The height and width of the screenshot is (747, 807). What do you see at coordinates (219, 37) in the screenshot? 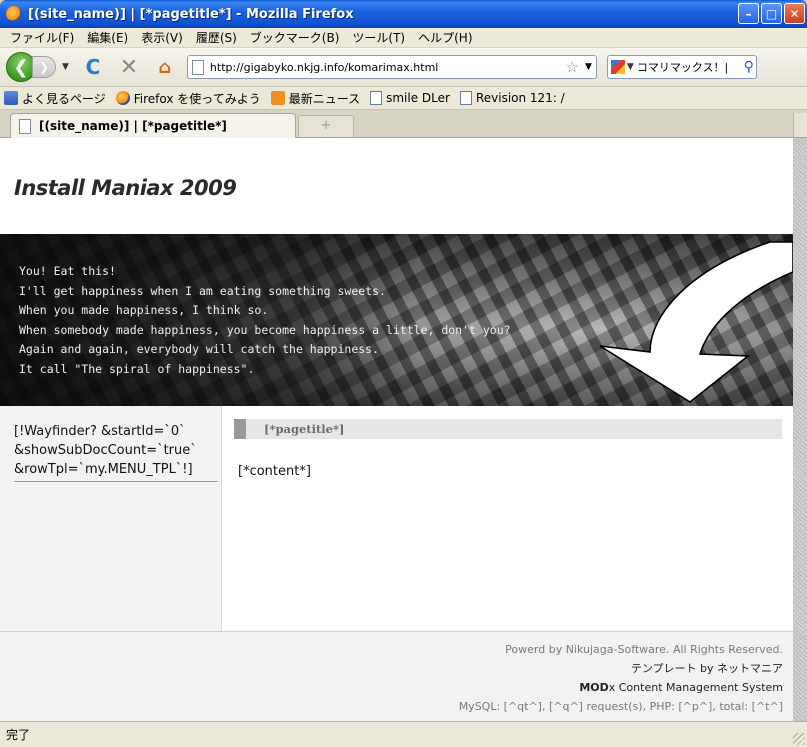
I see `menu-history: 履歴(S)` at bounding box center [219, 37].